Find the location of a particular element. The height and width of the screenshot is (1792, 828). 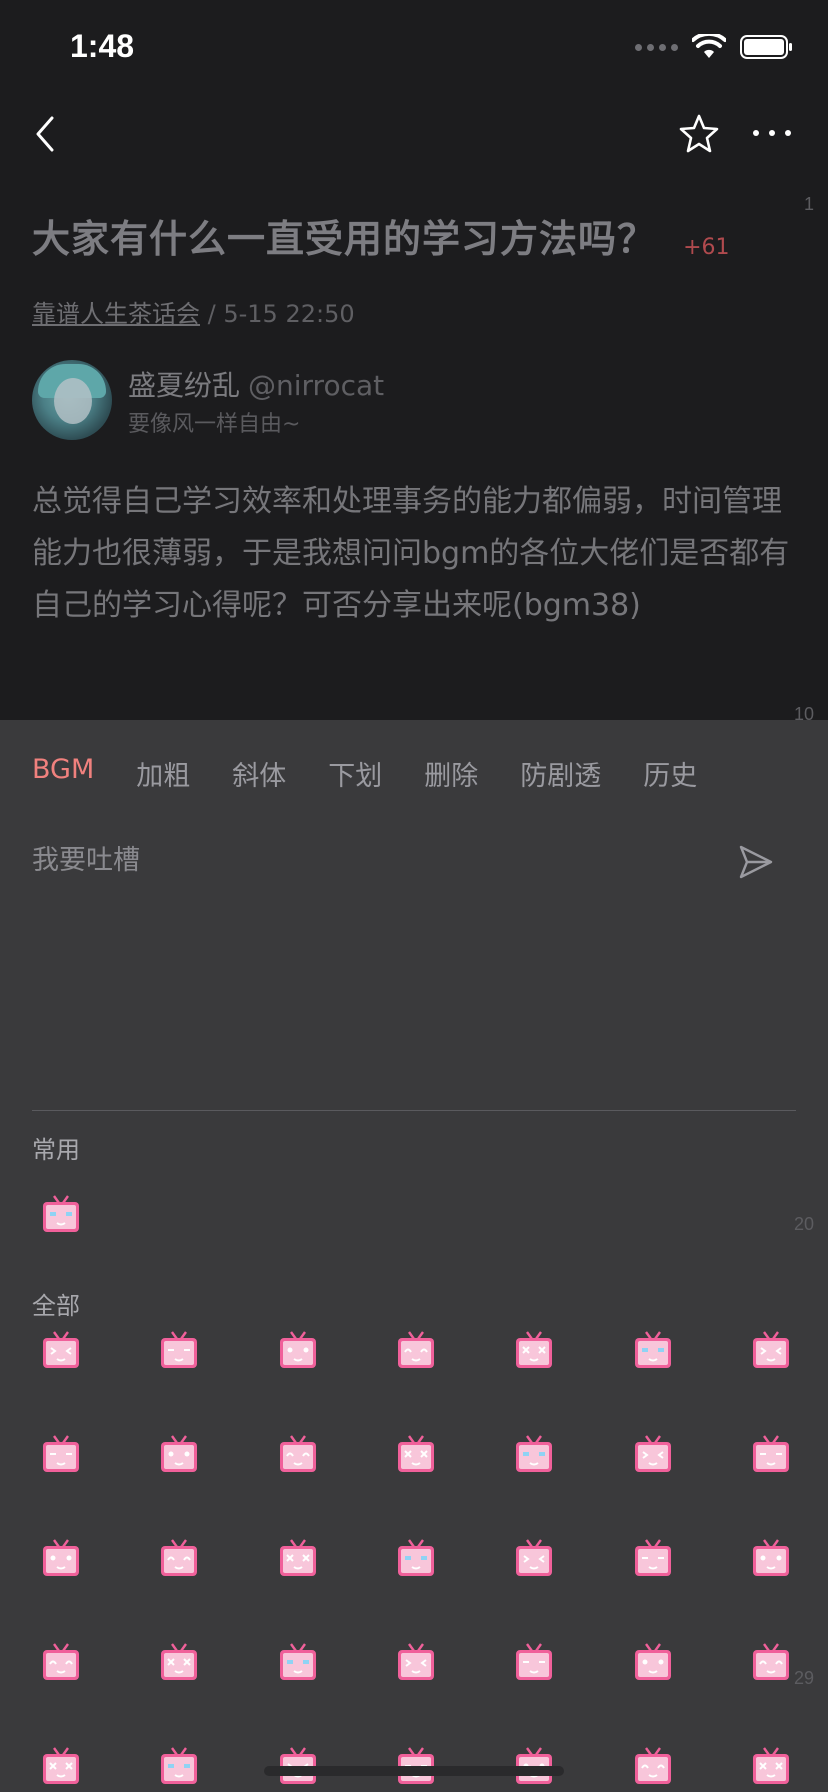

format-toolbar: BGM 加粗 斜体 下划 删除 防剧透 历史 is located at coordinates (385, 773).